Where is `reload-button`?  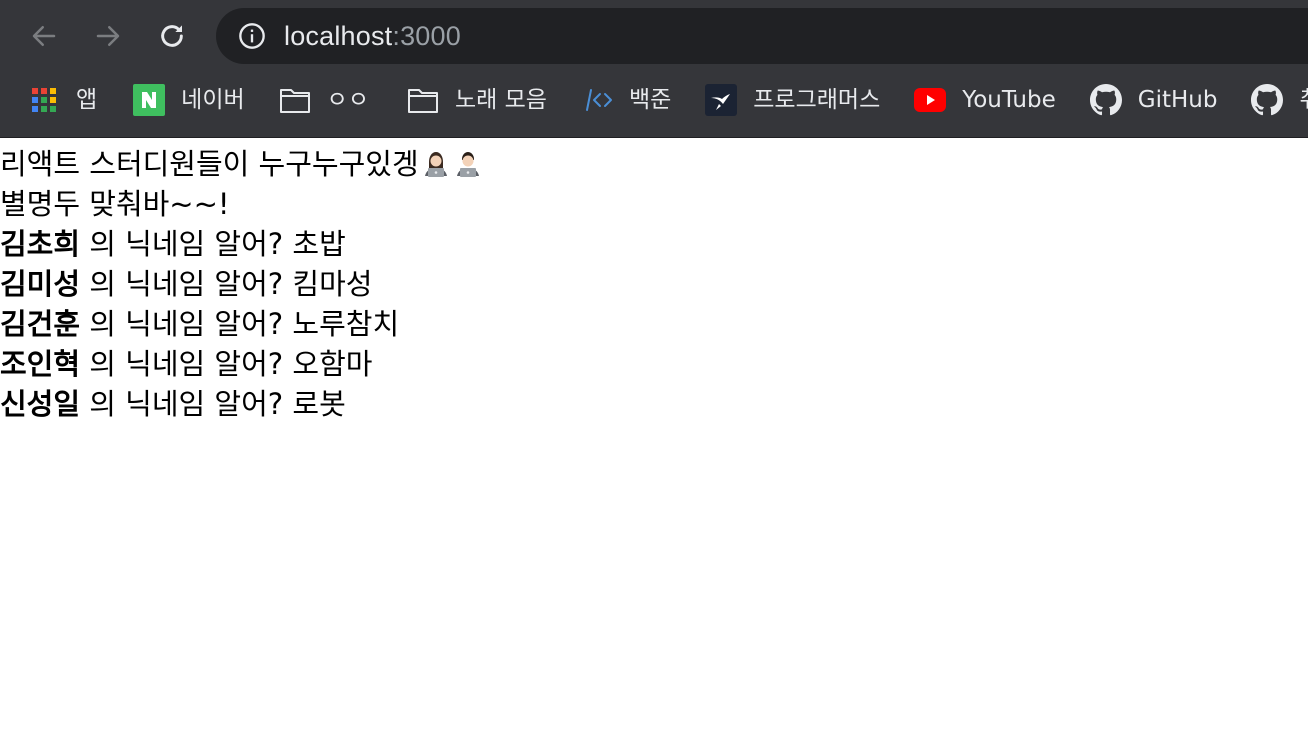
reload-button is located at coordinates (172, 36).